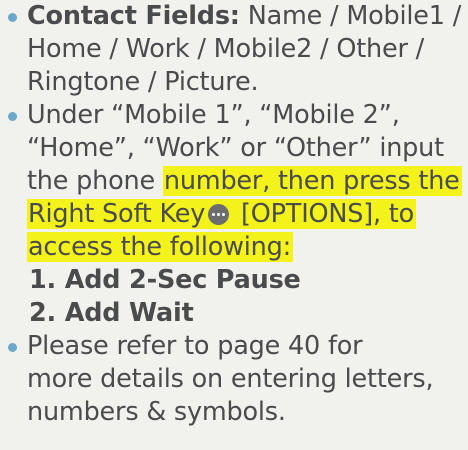  What do you see at coordinates (213, 115) in the screenshot?
I see `phone-input-line-1: Under “Mobile 1”, “Mobile 2”,` at bounding box center [213, 115].